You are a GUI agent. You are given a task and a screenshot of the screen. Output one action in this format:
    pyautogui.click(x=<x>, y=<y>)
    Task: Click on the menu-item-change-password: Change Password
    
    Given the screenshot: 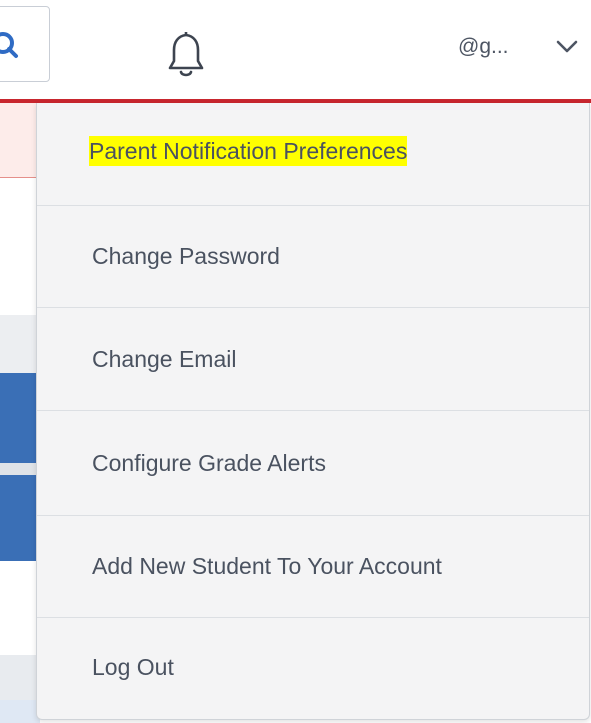 What is the action you would take?
    pyautogui.click(x=313, y=257)
    